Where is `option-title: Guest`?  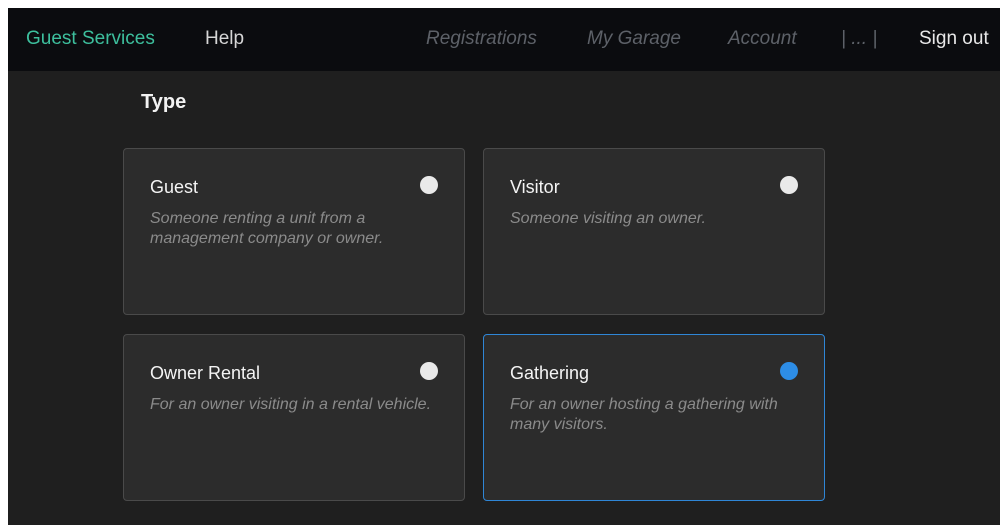 option-title: Guest is located at coordinates (174, 187).